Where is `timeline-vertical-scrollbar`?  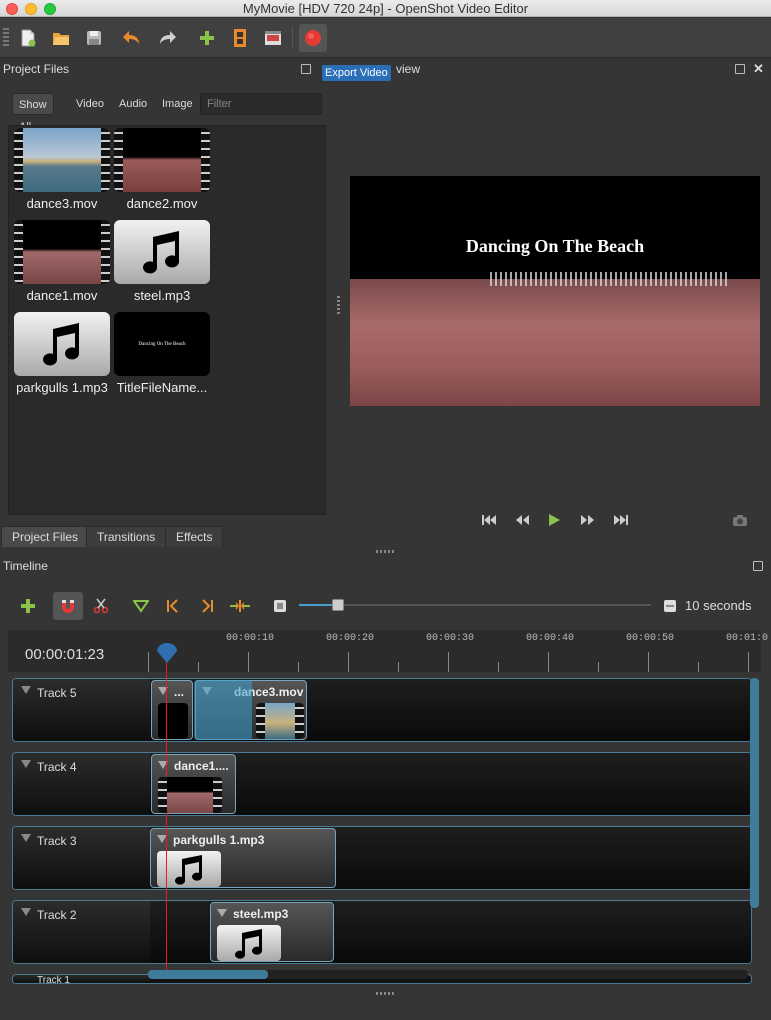
timeline-vertical-scrollbar is located at coordinates (754, 793).